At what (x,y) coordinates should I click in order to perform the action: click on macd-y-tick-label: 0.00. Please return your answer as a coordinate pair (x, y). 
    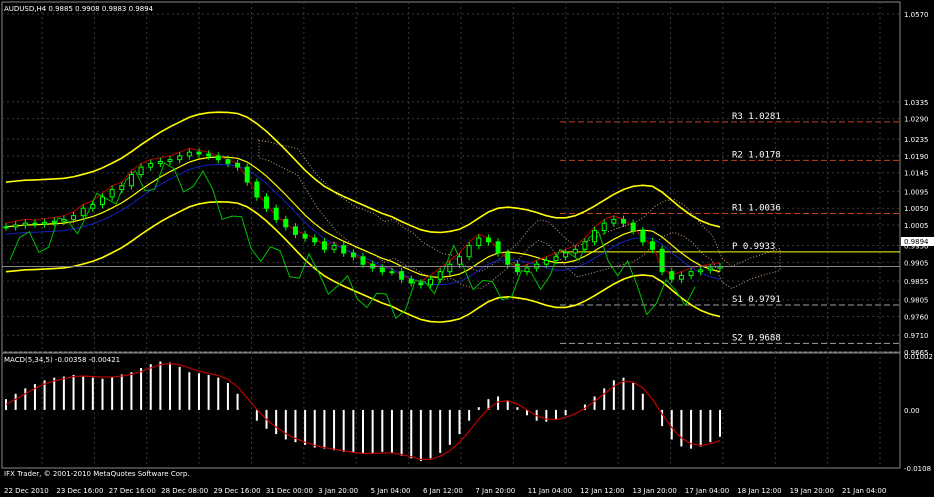
    Looking at the image, I should click on (912, 411).